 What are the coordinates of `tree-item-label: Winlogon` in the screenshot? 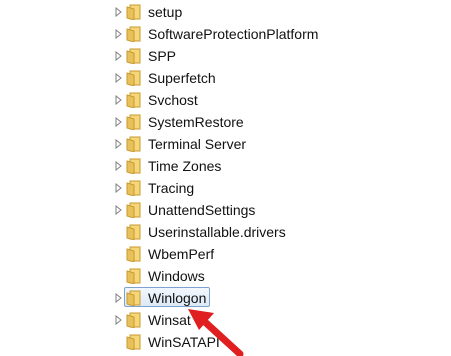 It's located at (177, 298).